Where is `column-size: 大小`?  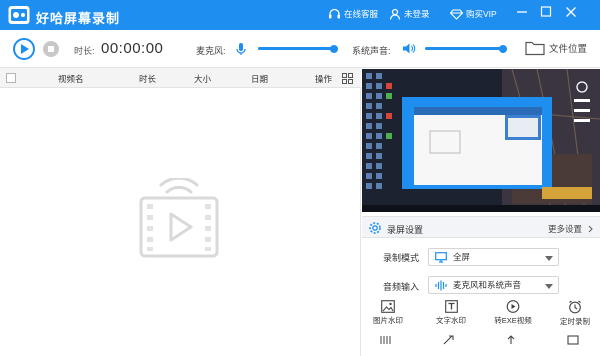
column-size: 大小 is located at coordinates (202, 79).